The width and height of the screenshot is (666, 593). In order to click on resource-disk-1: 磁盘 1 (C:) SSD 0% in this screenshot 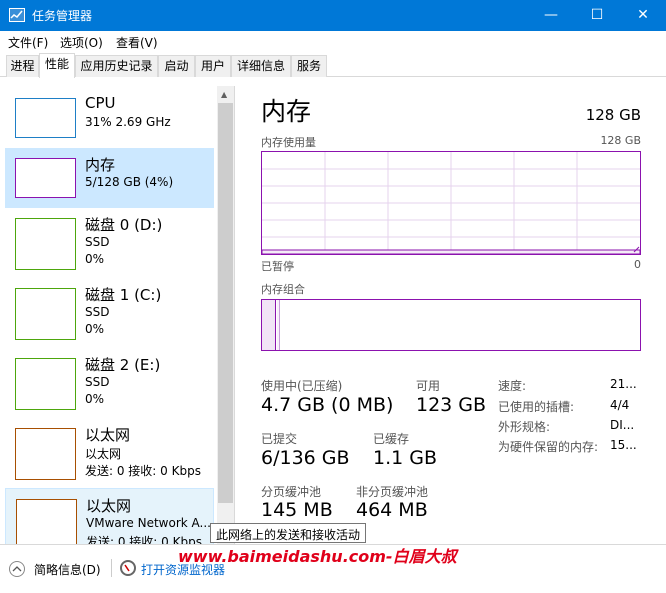, I will do `click(109, 313)`.